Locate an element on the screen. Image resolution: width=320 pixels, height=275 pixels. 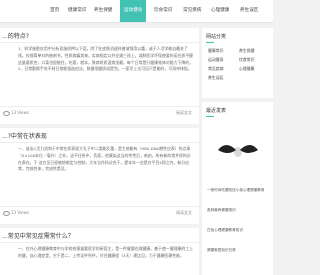
category-link: 心理健康 is located at coordinates (247, 69).